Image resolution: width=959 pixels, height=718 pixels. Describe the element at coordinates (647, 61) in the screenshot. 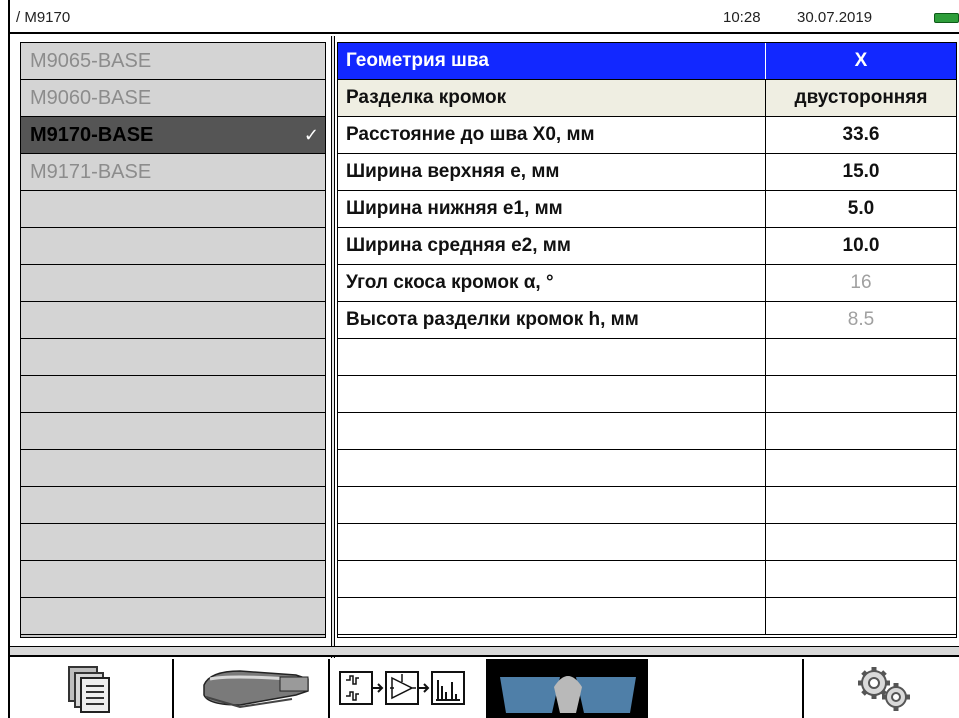

I see `table-header-row: Геометрия шва X` at that location.